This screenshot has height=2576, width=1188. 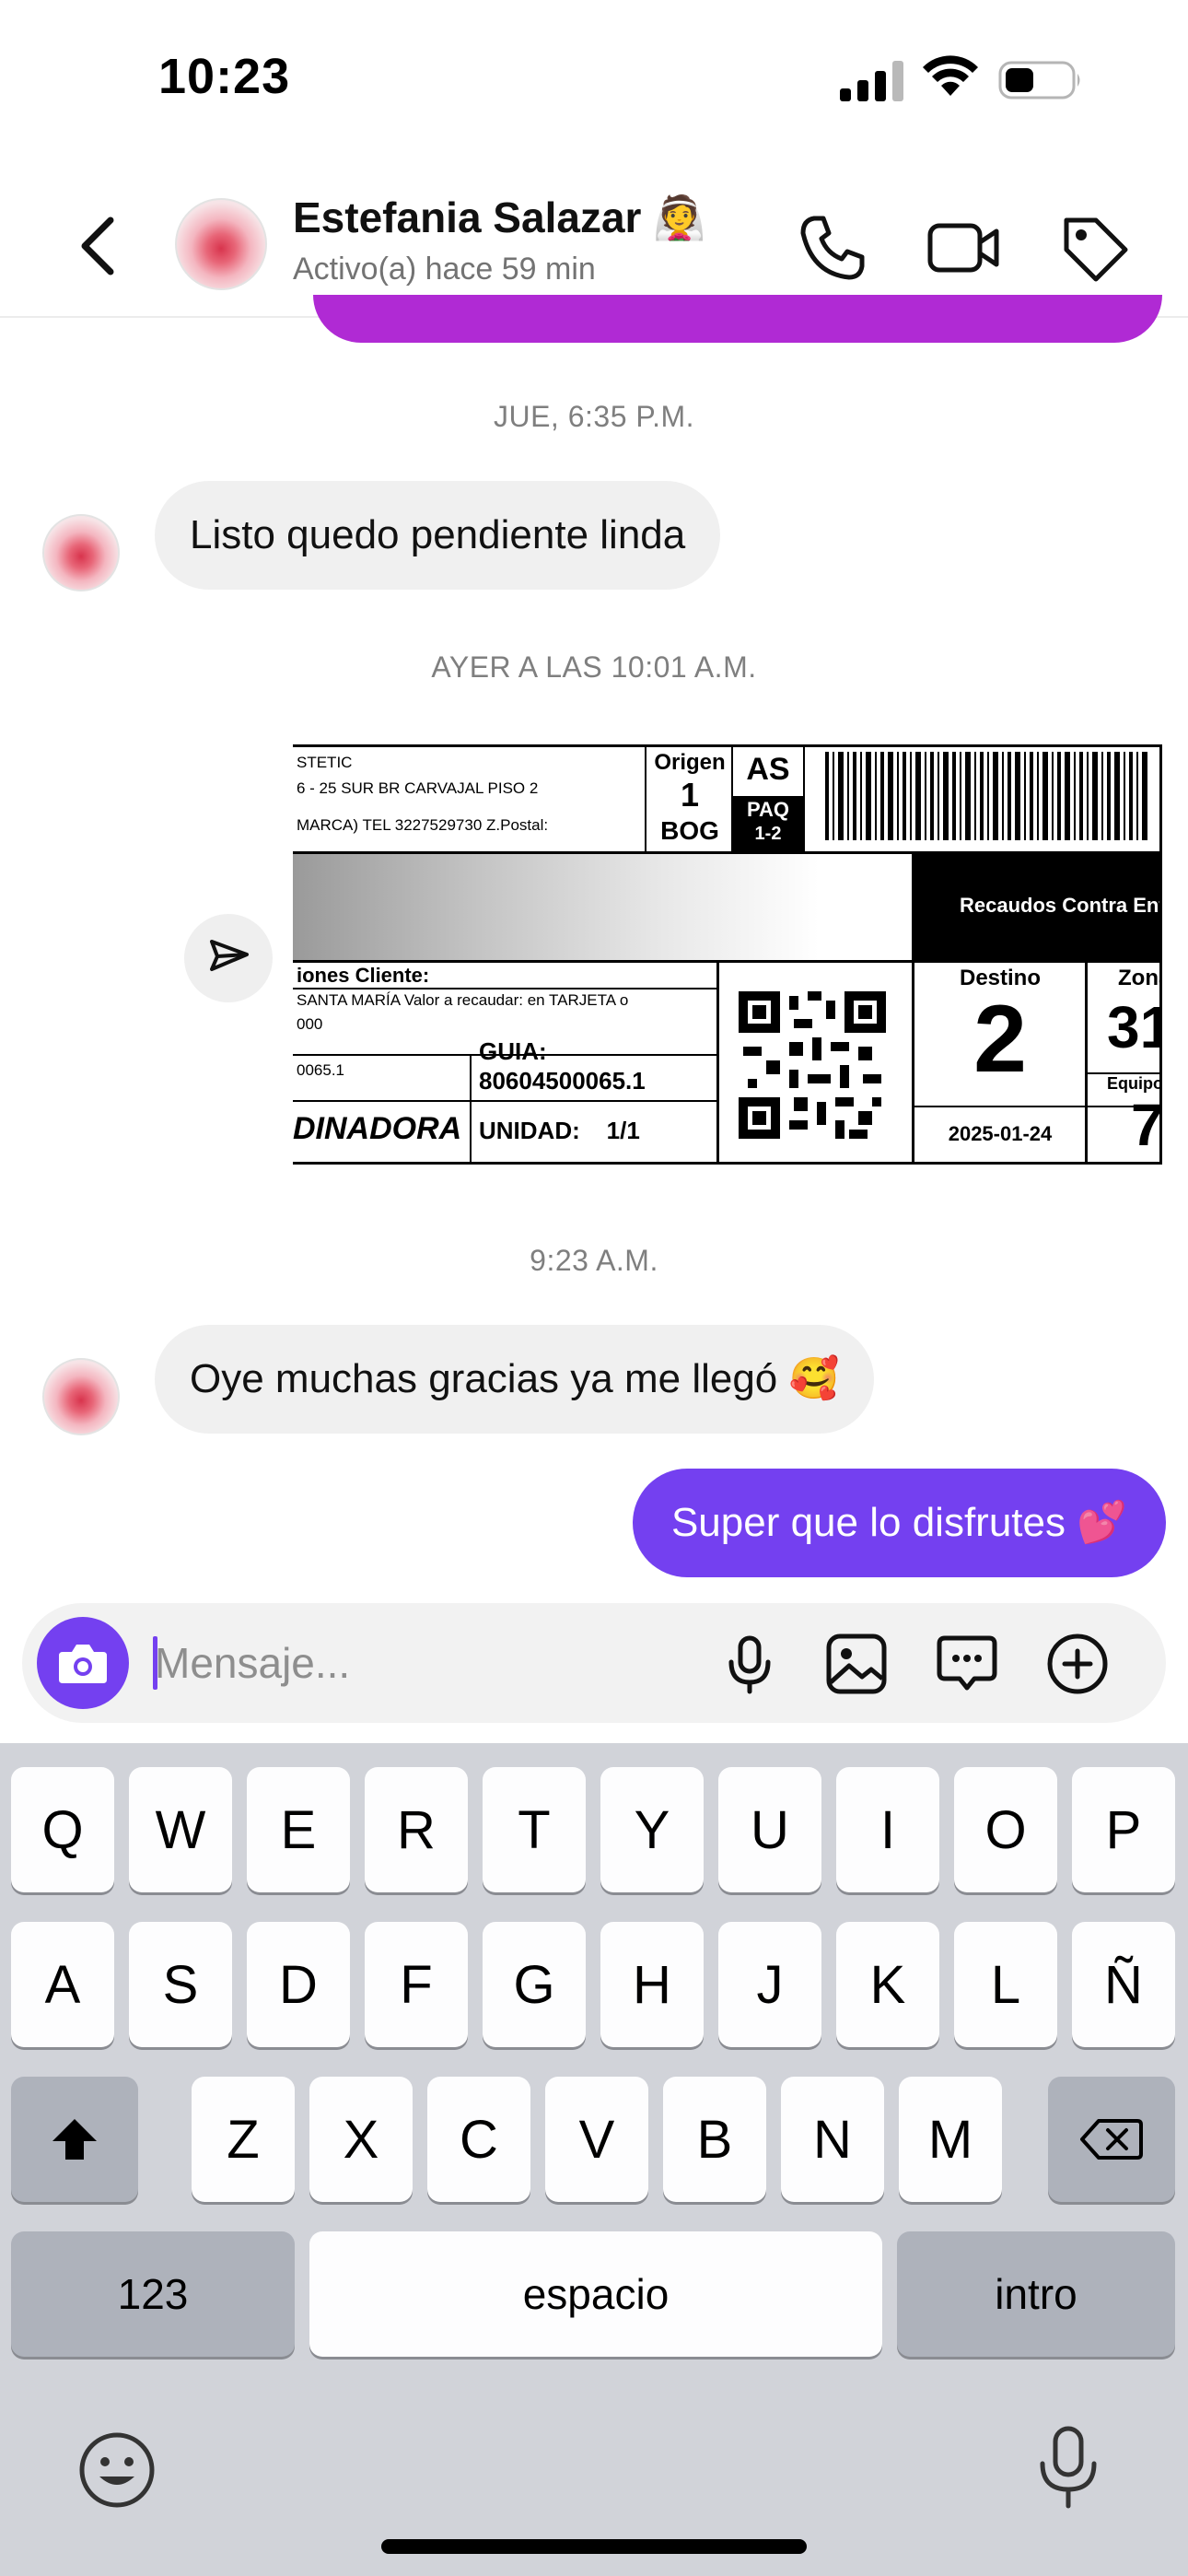 What do you see at coordinates (416, 1985) in the screenshot?
I see `key-f: F` at bounding box center [416, 1985].